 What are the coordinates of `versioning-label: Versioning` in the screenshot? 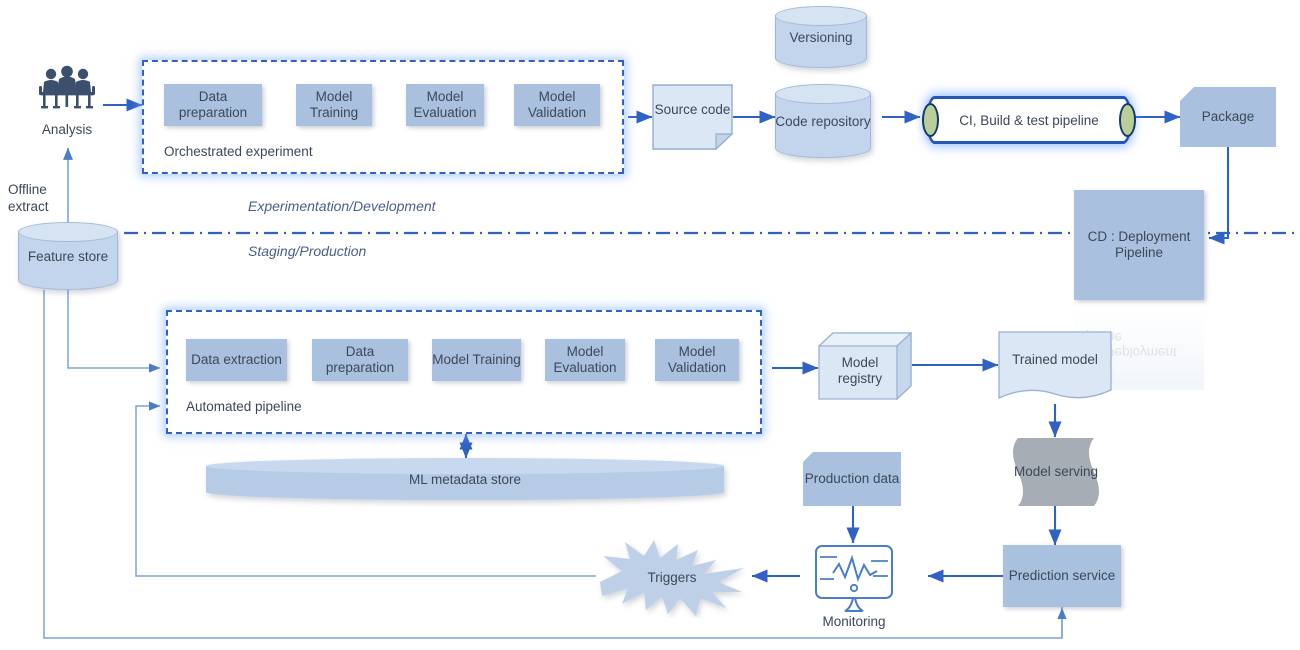 It's located at (821, 37).